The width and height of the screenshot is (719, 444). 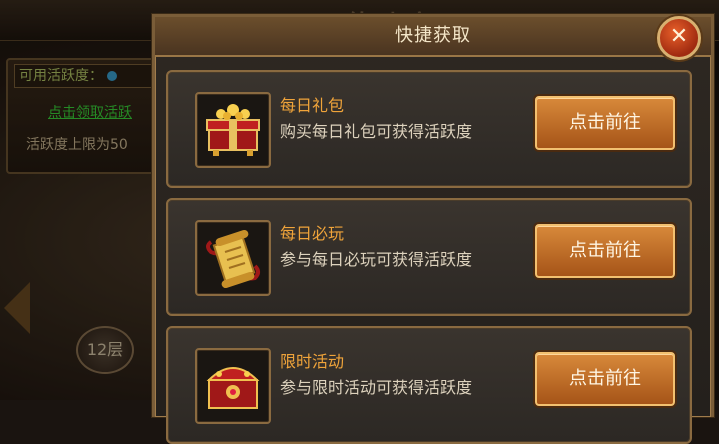 What do you see at coordinates (376, 131) in the screenshot?
I see `item-description: 购买每日礼包可获得活跃度` at bounding box center [376, 131].